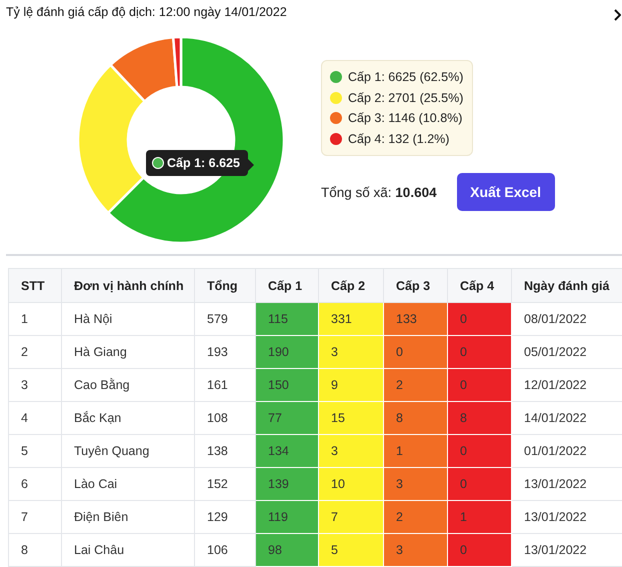  Describe the element at coordinates (128, 451) in the screenshot. I see `table-cell: Tuyên Quang` at that location.